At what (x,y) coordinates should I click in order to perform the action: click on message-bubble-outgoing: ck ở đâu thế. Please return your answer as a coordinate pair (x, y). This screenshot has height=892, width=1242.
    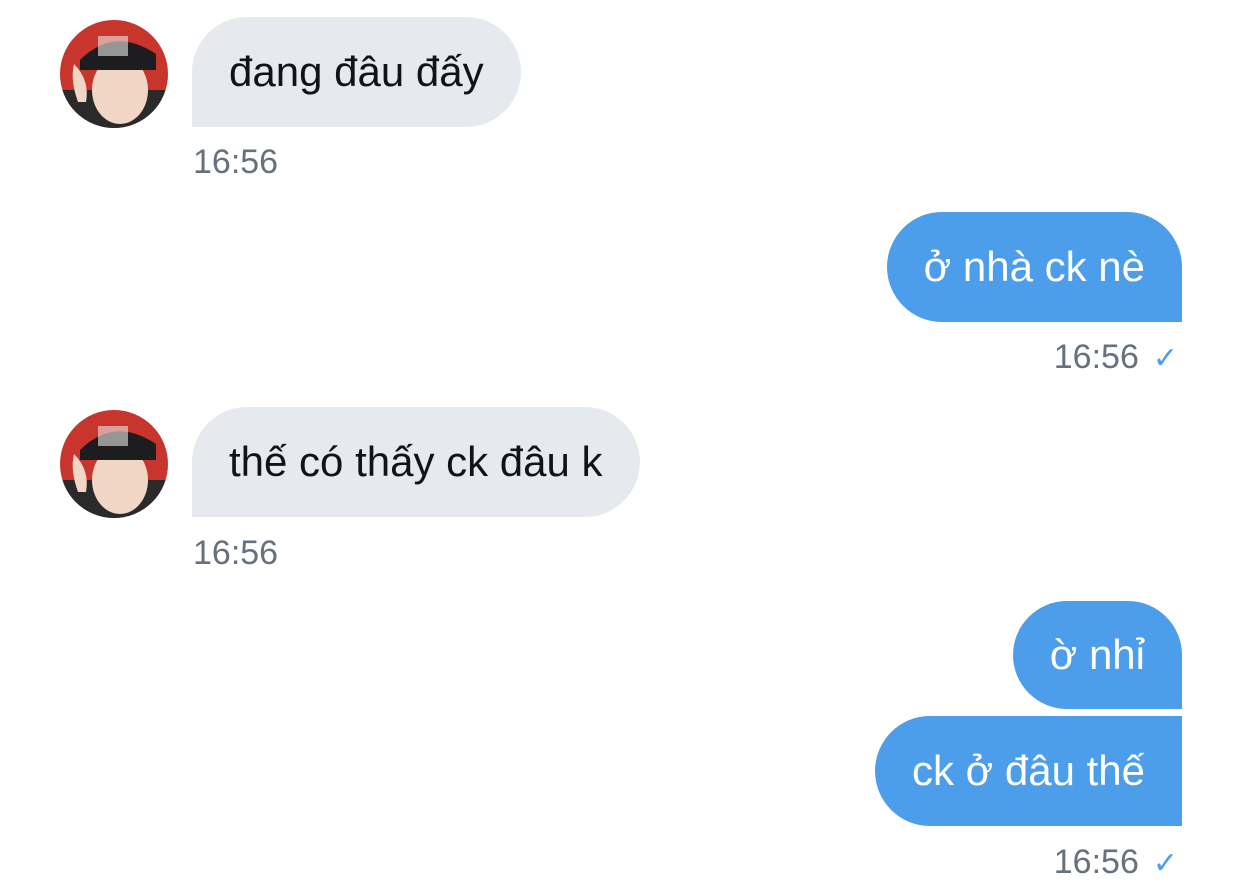
    Looking at the image, I should click on (1028, 771).